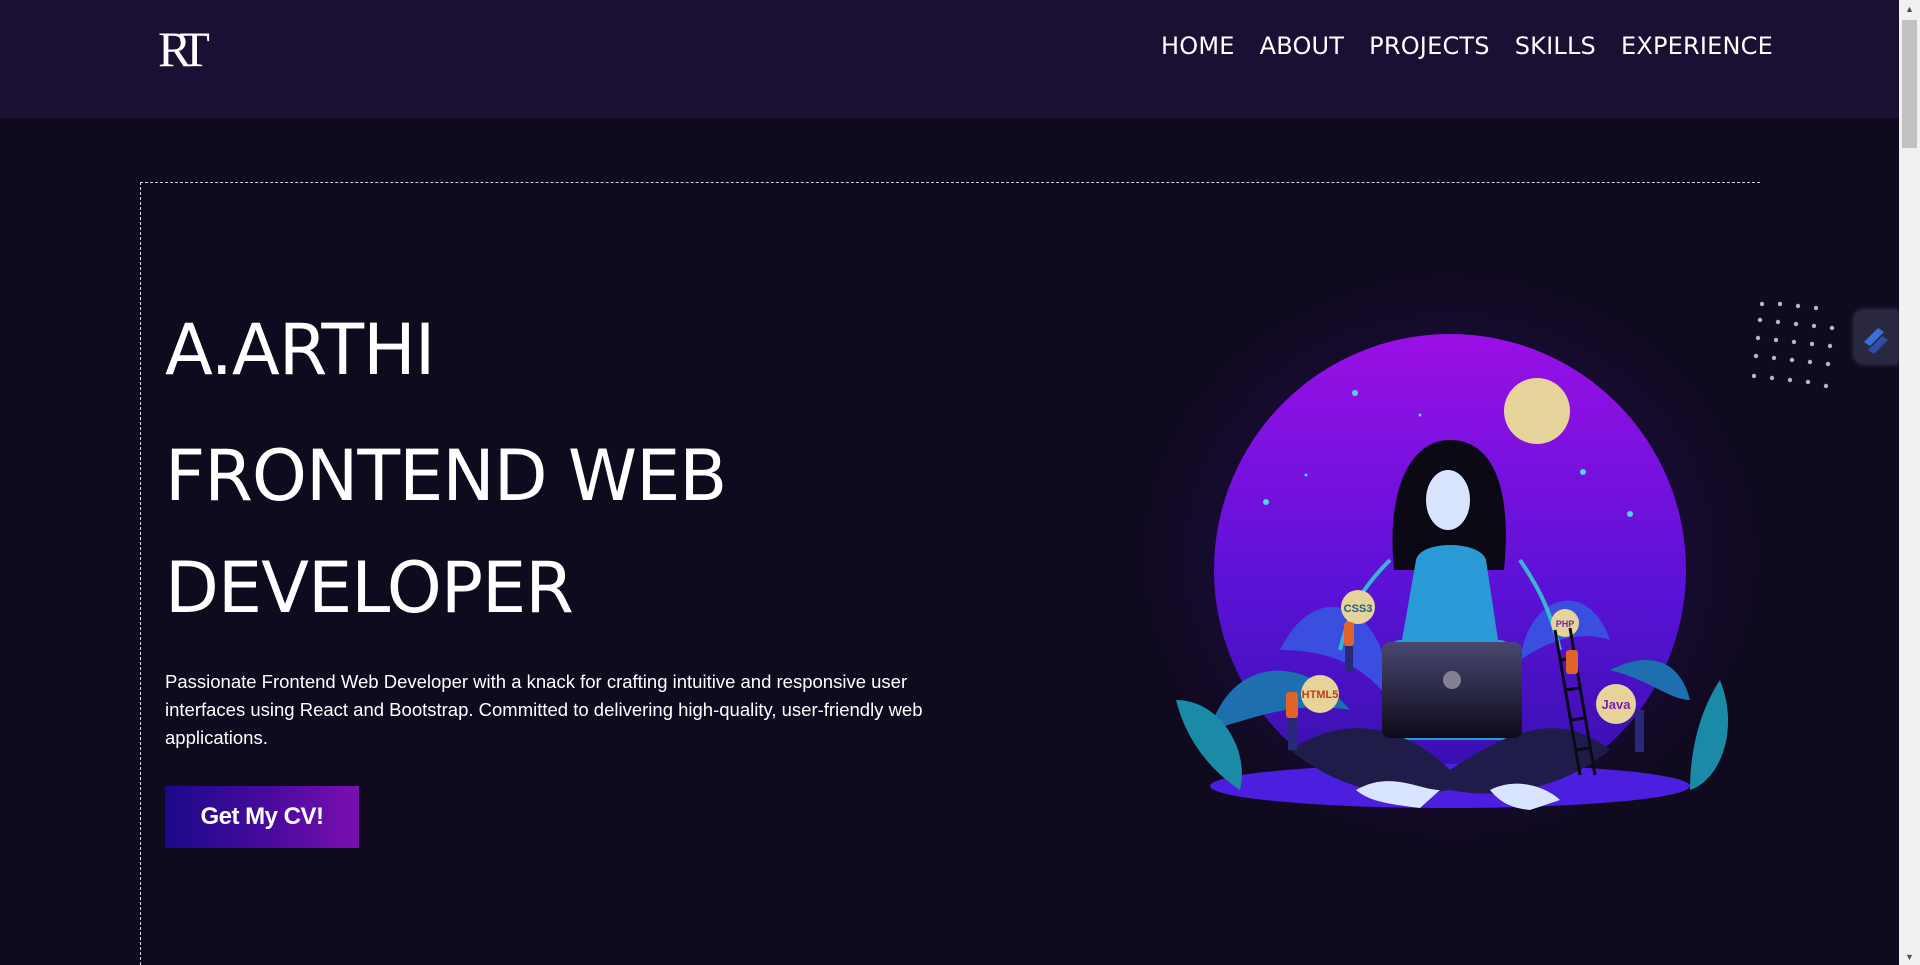  I want to click on nav-links: HOME ABOUT PROJECTS SKILLS EXPERIENCE, so click(1467, 46).